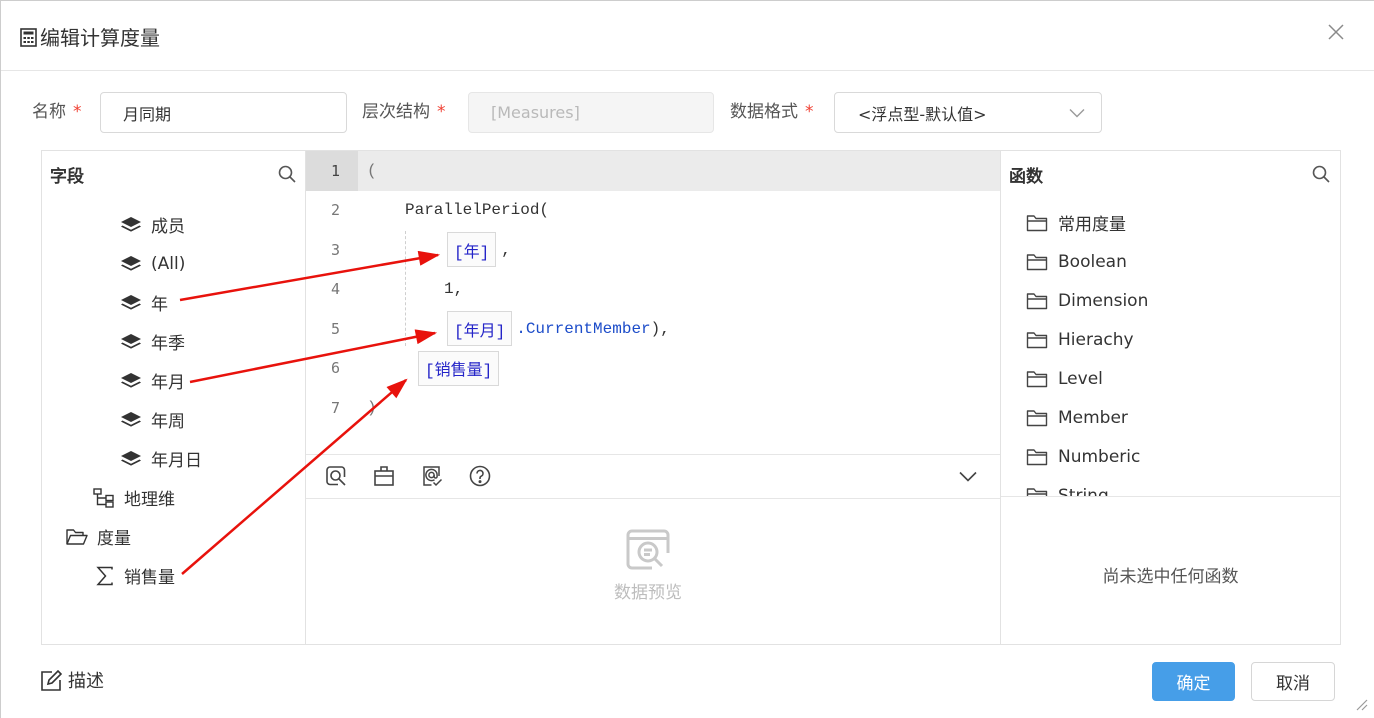  What do you see at coordinates (480, 329) in the screenshot?
I see `member-reference-token: [年月]` at bounding box center [480, 329].